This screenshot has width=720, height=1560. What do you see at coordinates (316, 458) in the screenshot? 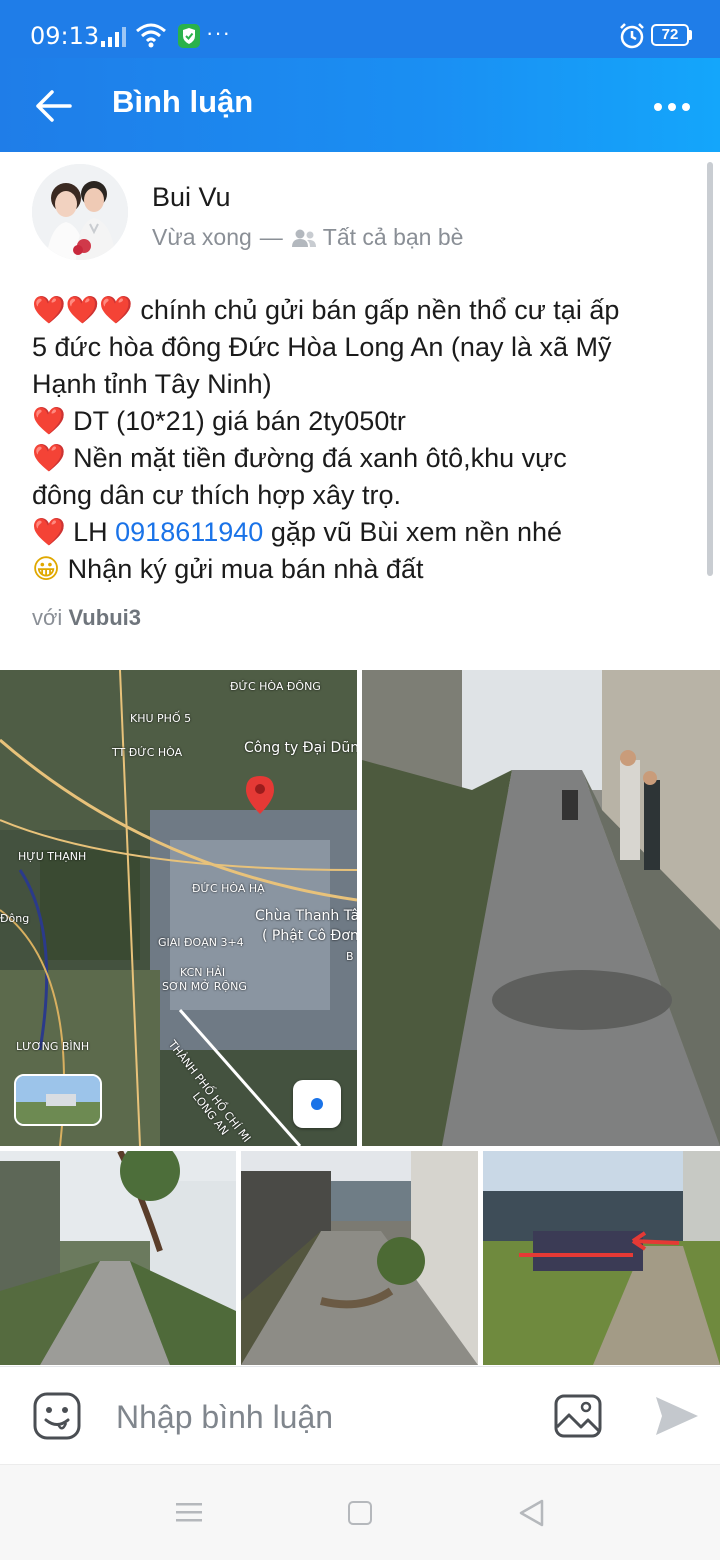
I see `content-text: Nền mặt tiền đường đá xanh ôtô,khu vực` at bounding box center [316, 458].